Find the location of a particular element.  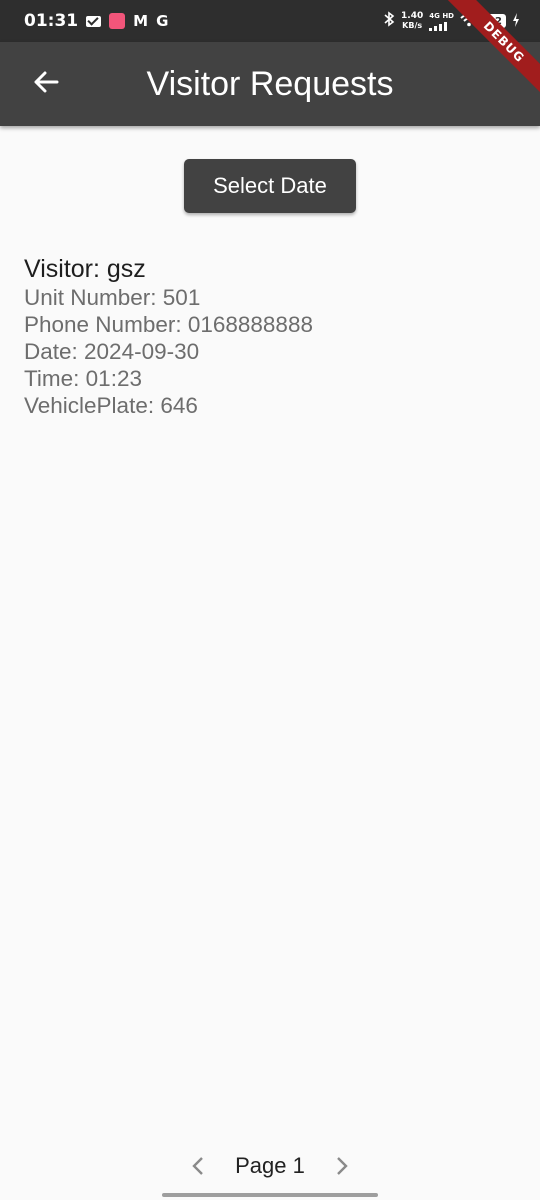

chevron-left-icon is located at coordinates (197, 1166).